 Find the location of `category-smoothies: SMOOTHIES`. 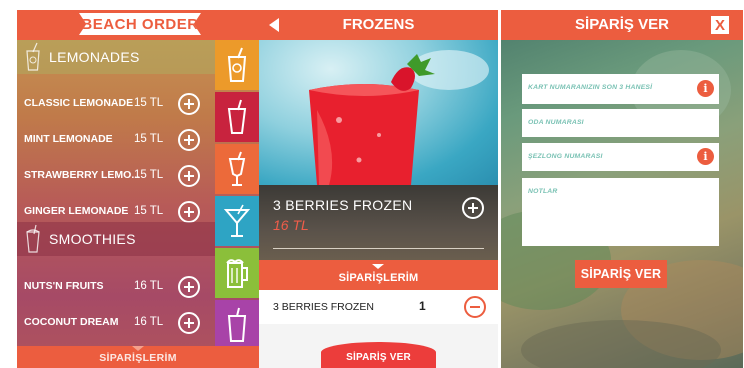

category-smoothies: SMOOTHIES is located at coordinates (116, 239).